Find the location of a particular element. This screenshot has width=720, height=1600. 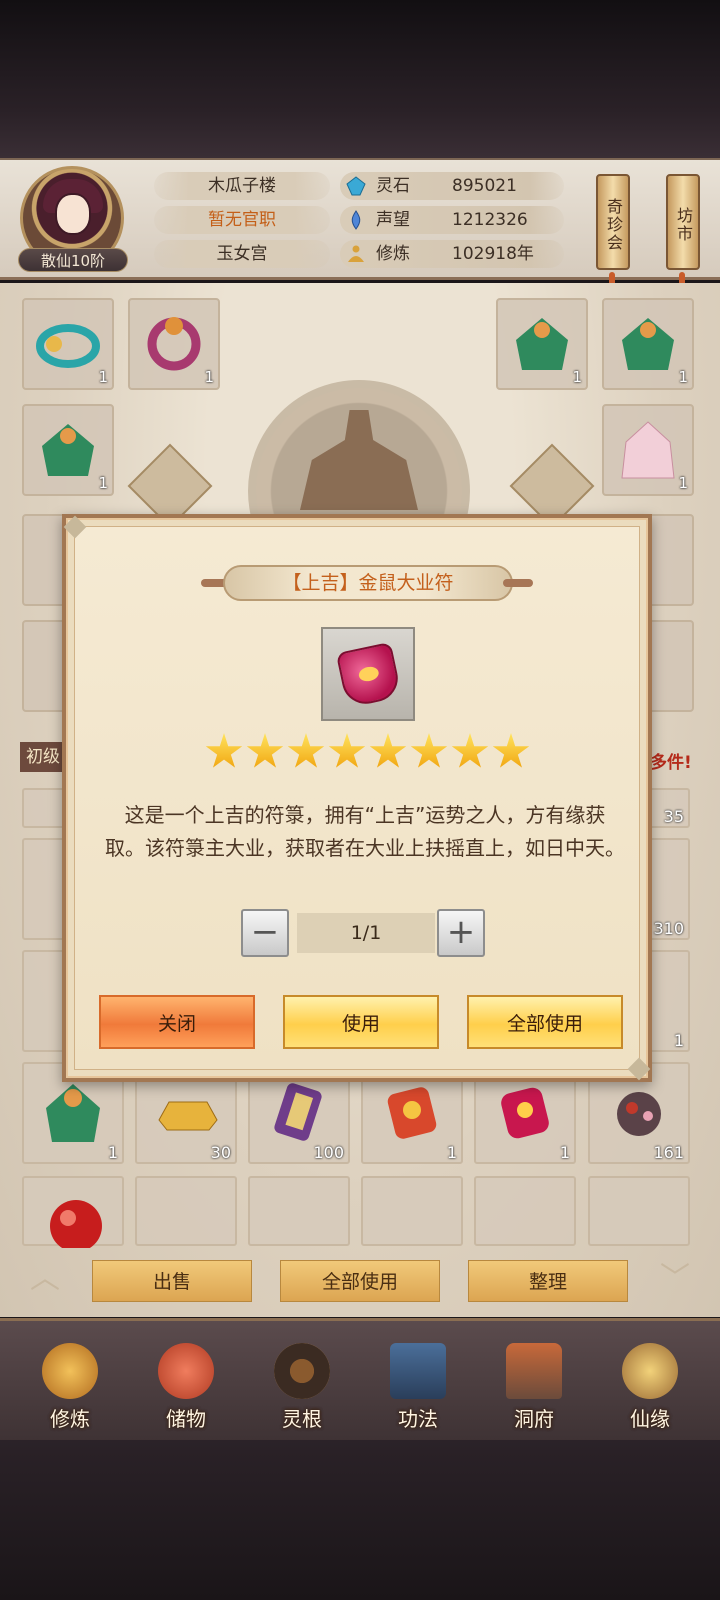

nav-cave: 洞府 is located at coordinates (534, 1393).